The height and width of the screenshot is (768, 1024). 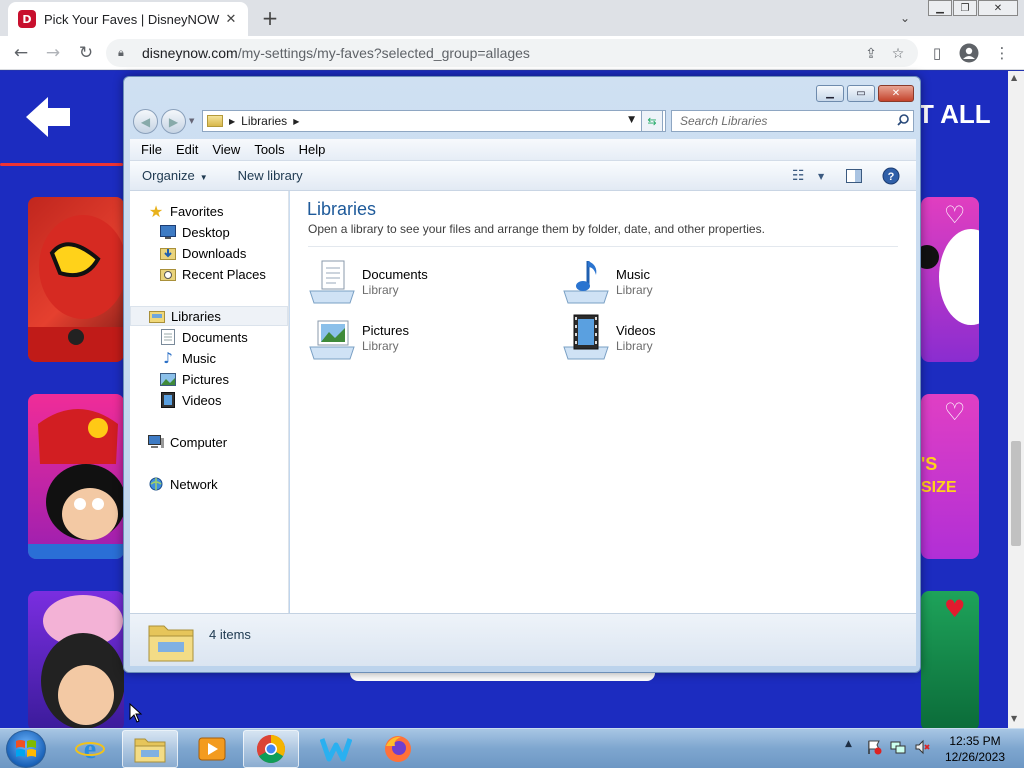 I want to click on file-explorer-taskbar-button, so click(x=150, y=749).